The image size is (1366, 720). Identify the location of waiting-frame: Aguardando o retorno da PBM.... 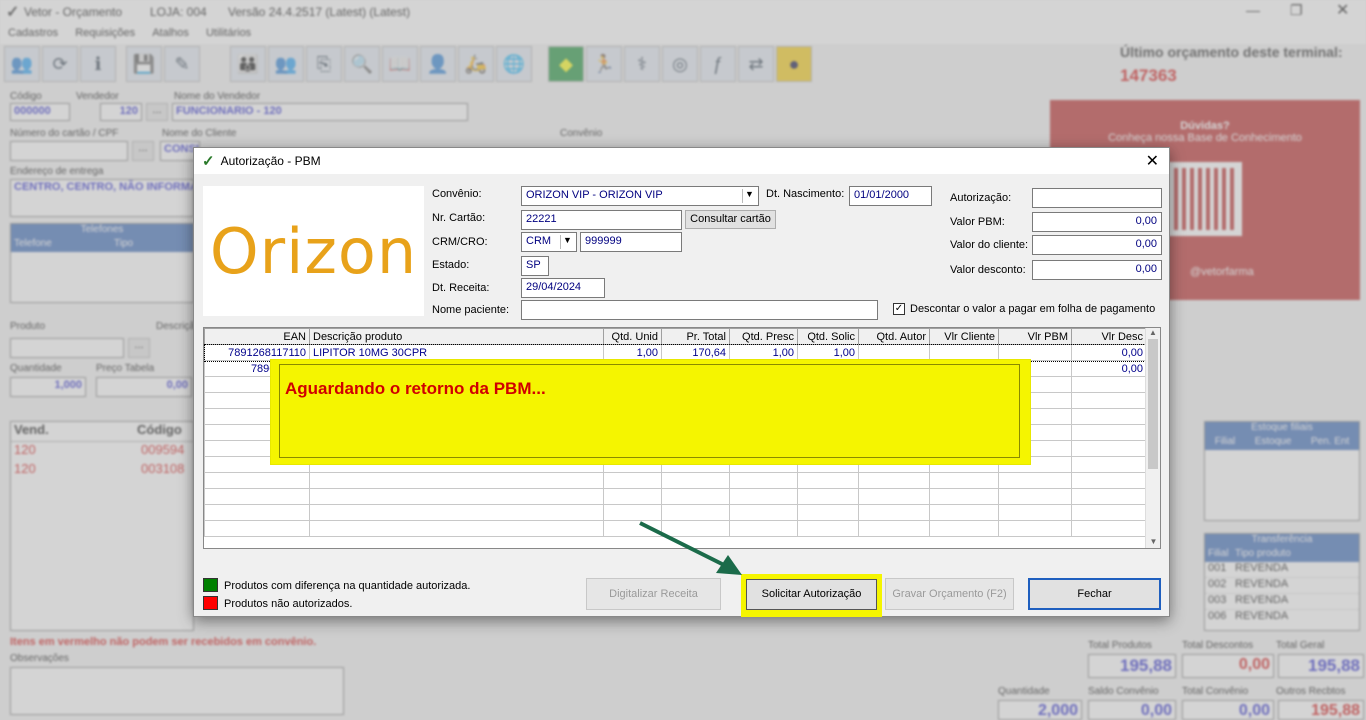
(649, 411).